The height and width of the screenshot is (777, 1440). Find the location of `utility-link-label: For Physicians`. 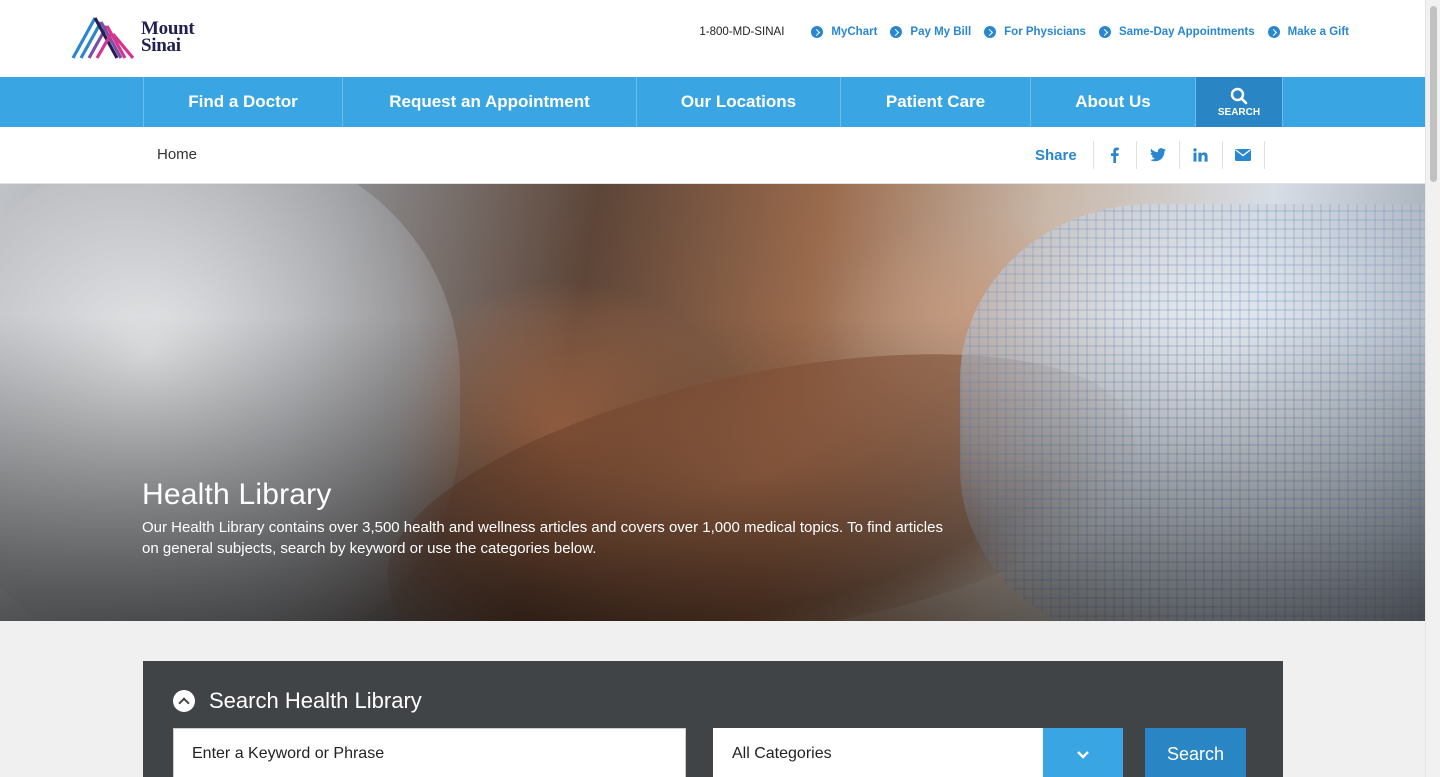

utility-link-label: For Physicians is located at coordinates (1045, 32).